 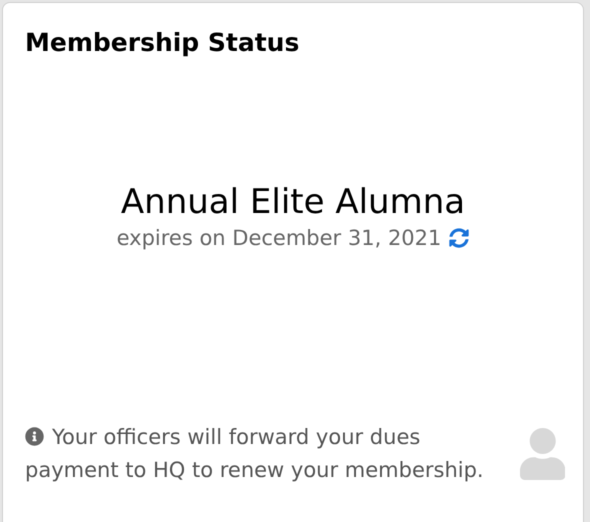 I want to click on membership-type: Annual Elite Alumna, so click(x=293, y=202).